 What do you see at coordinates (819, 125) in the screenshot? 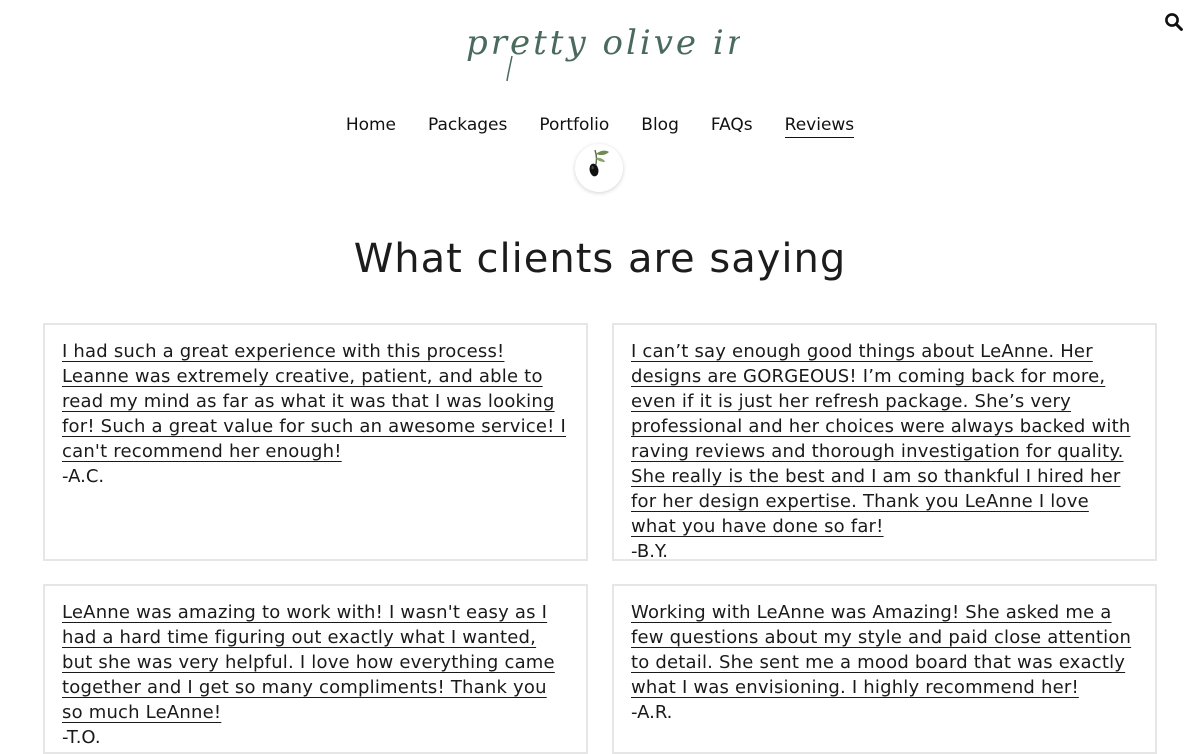
I see `nav-item-reviews: Reviews` at bounding box center [819, 125].